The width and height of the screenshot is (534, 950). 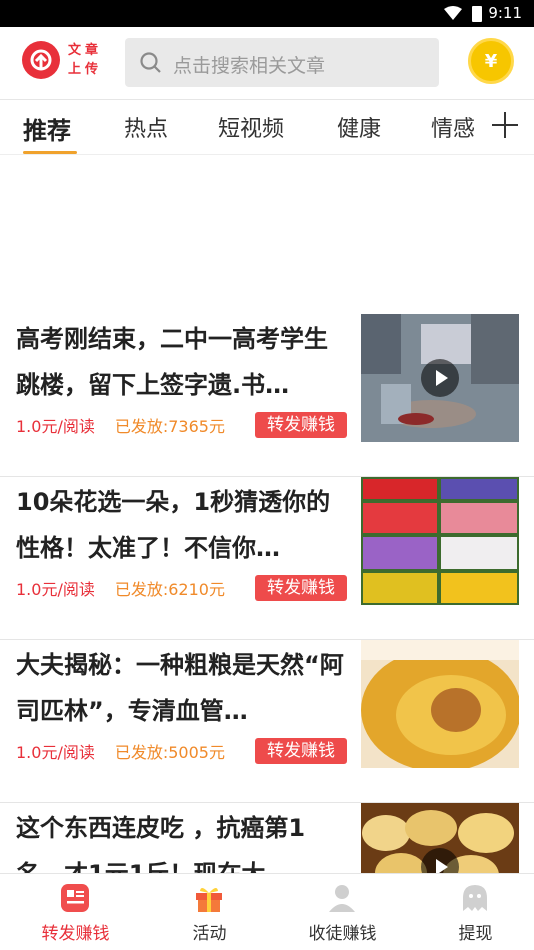 I want to click on nav-label: 活动, so click(x=209, y=934).